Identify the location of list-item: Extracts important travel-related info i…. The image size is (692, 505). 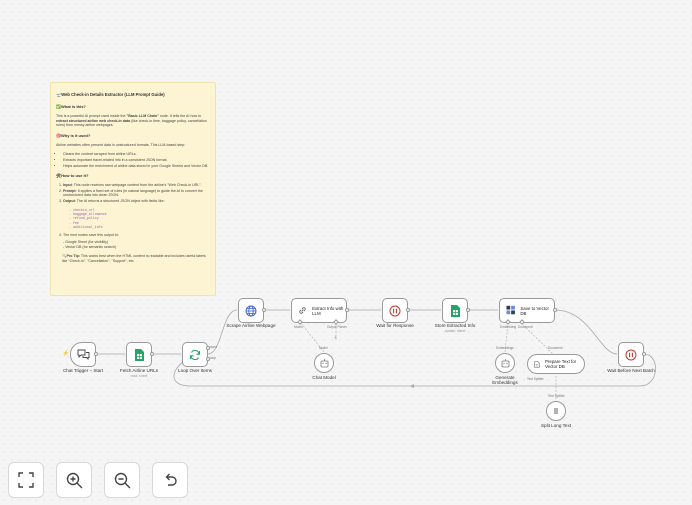
(136, 160).